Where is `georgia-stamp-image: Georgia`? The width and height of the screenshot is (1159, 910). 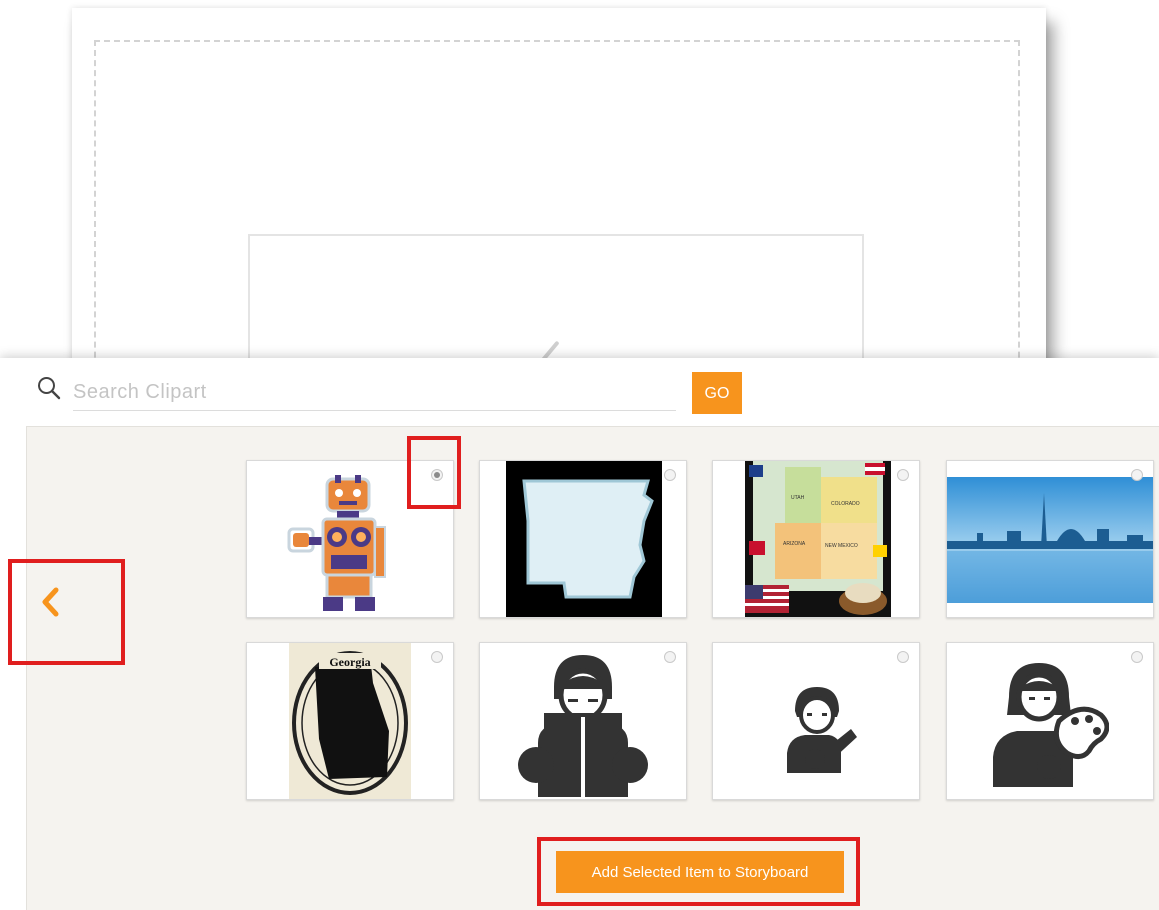 georgia-stamp-image: Georgia is located at coordinates (350, 721).